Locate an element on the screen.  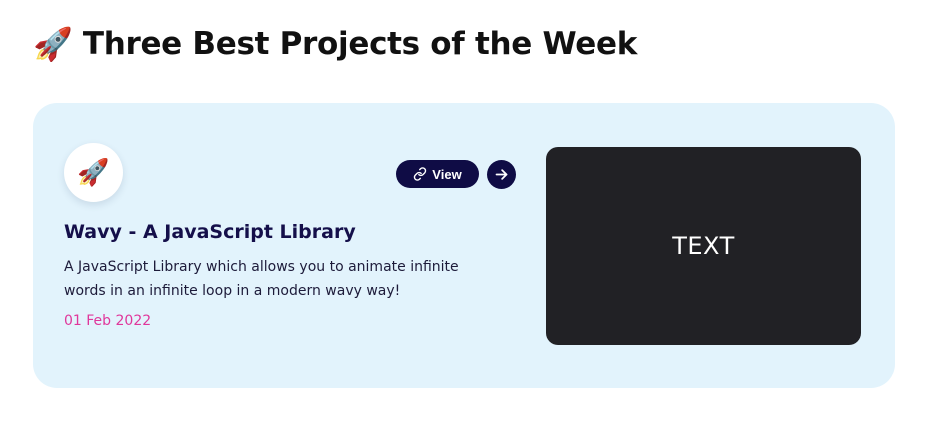
view-button-label: View is located at coordinates (447, 174).